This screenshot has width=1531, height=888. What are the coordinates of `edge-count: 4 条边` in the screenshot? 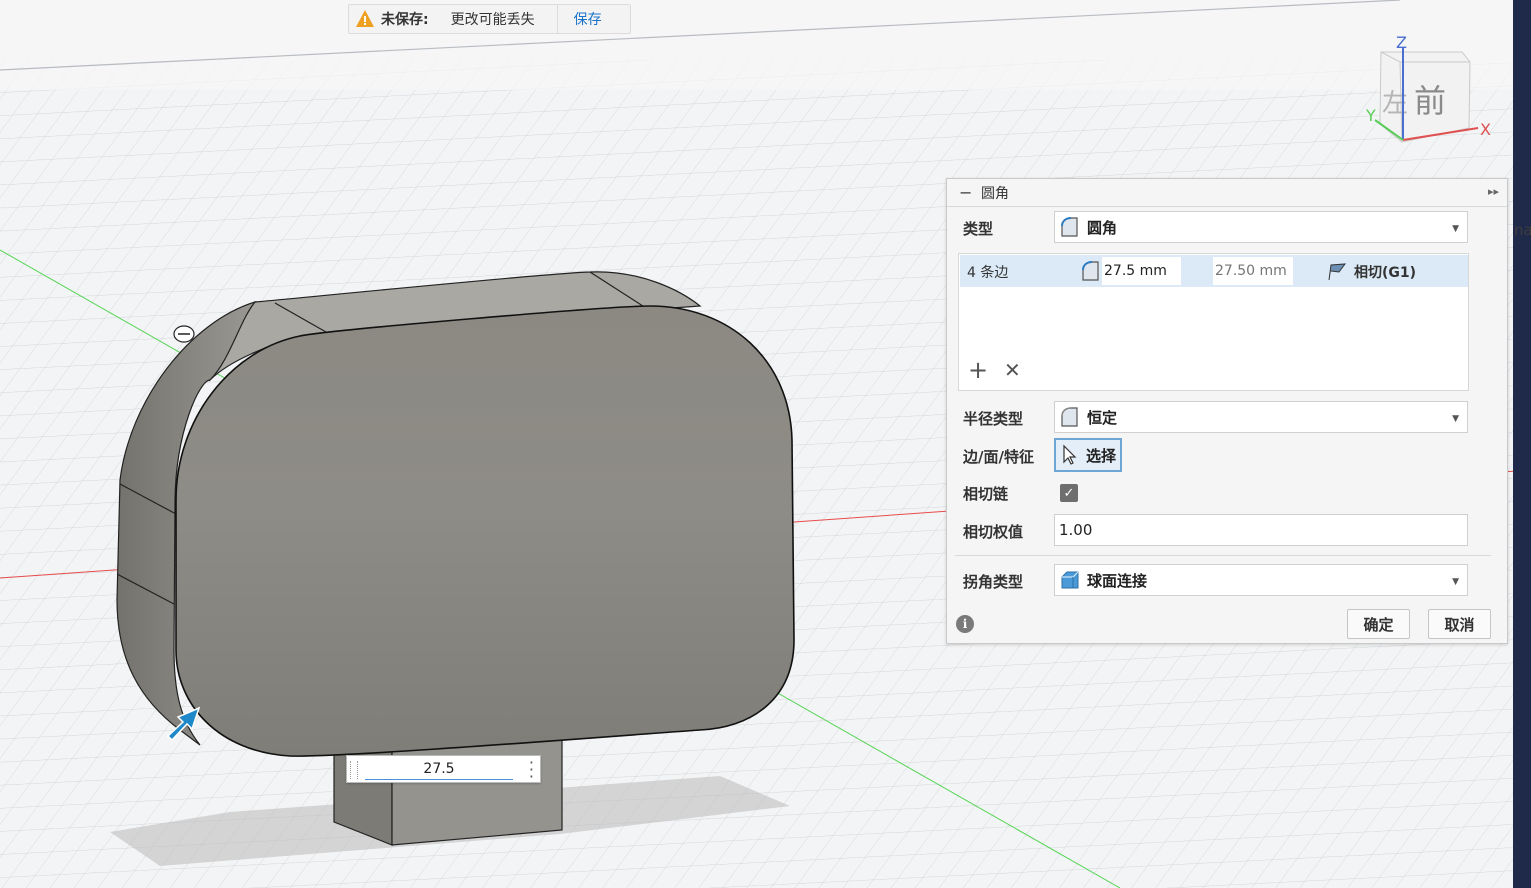 It's located at (988, 273).